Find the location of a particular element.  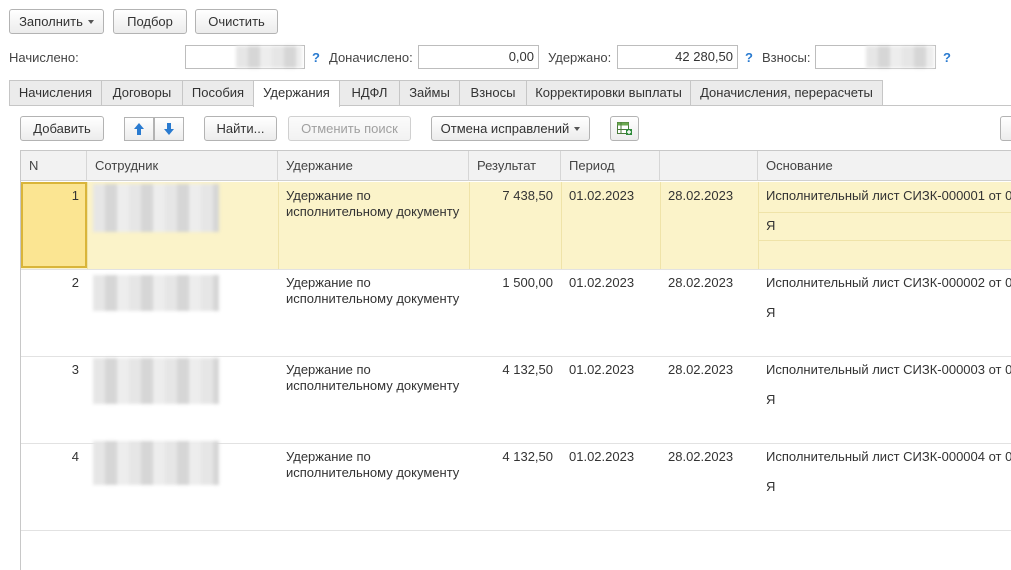

row-number: 3 is located at coordinates (75, 369).